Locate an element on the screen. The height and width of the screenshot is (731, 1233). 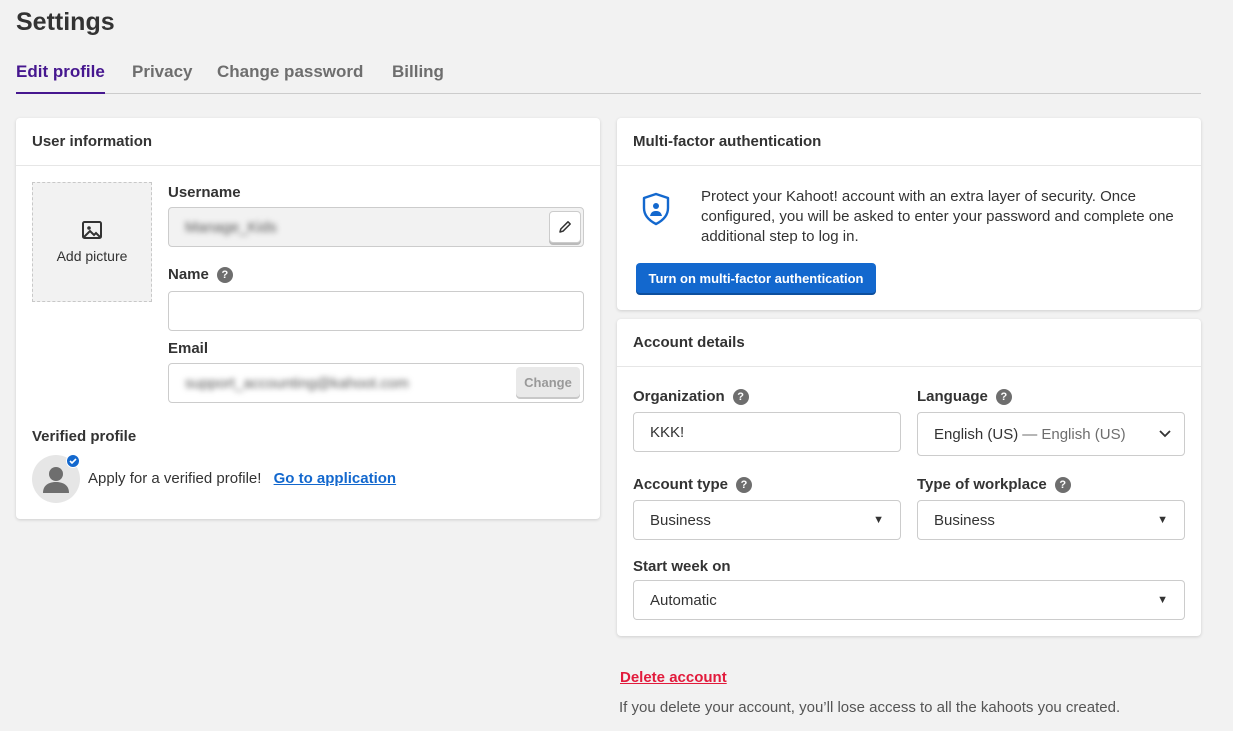
verified-check-icon is located at coordinates (73, 461).